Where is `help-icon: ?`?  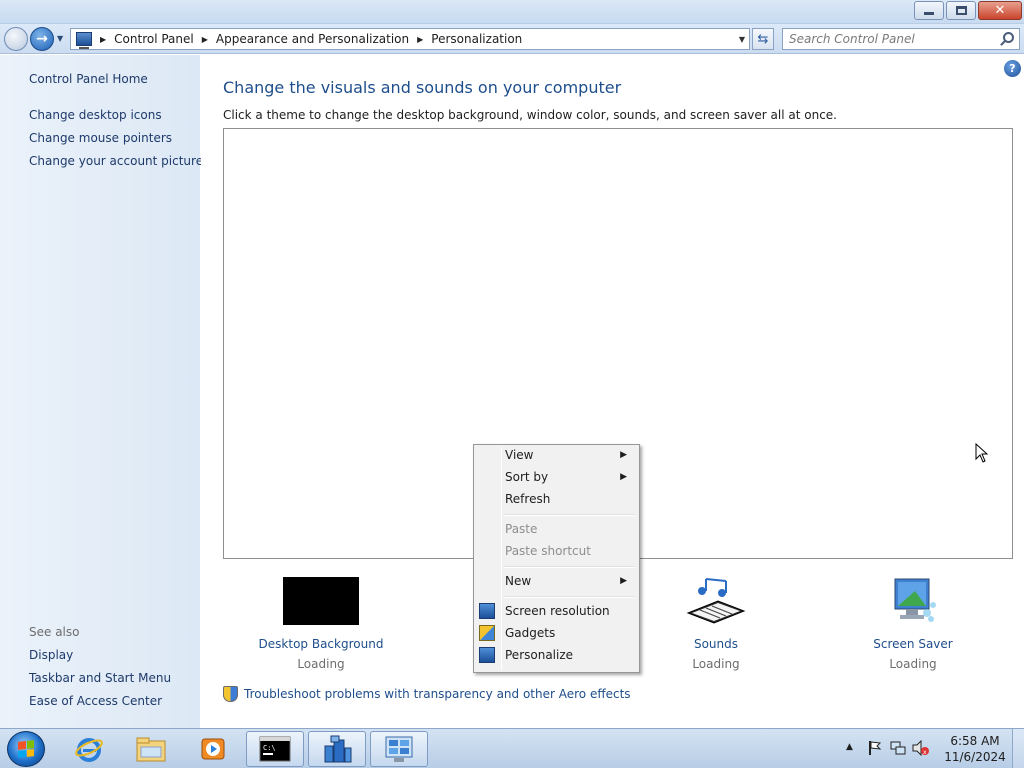 help-icon: ? is located at coordinates (1012, 68).